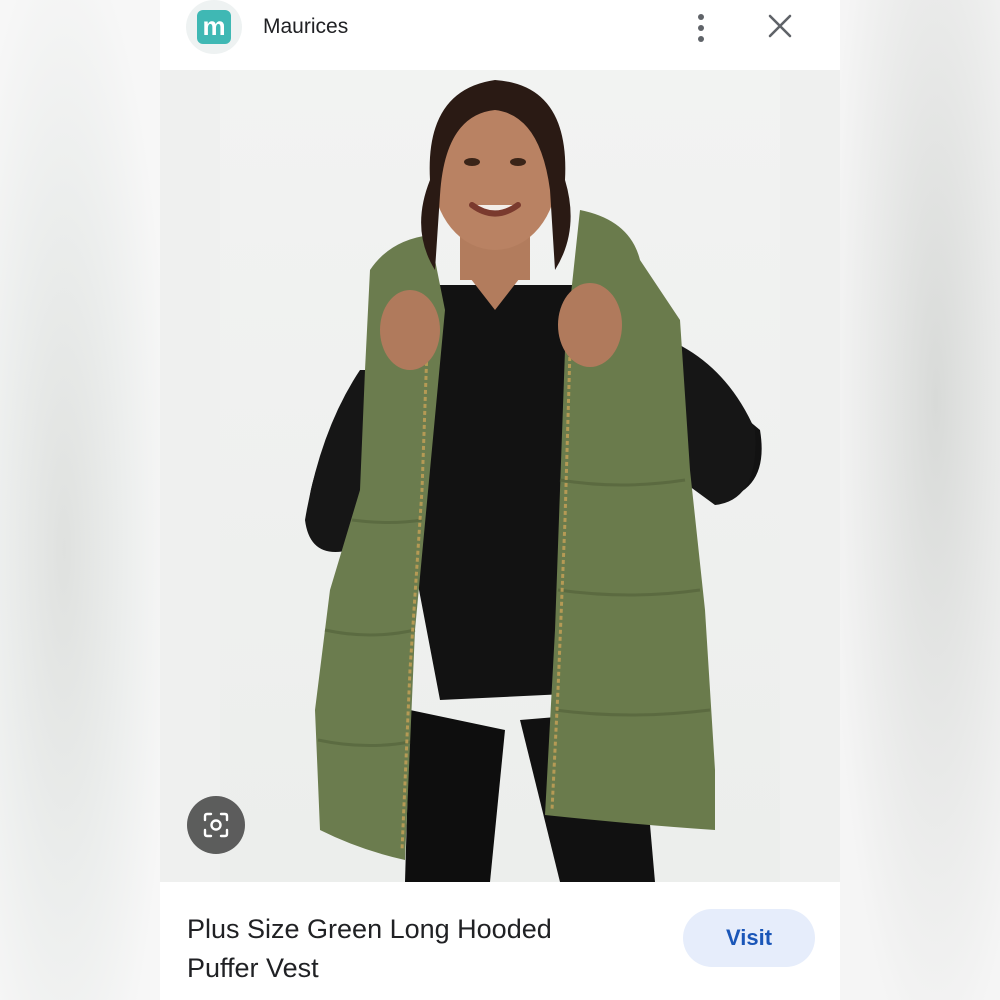 The width and height of the screenshot is (1000, 1000). Describe the element at coordinates (701, 28) in the screenshot. I see `more-vert-icon` at that location.